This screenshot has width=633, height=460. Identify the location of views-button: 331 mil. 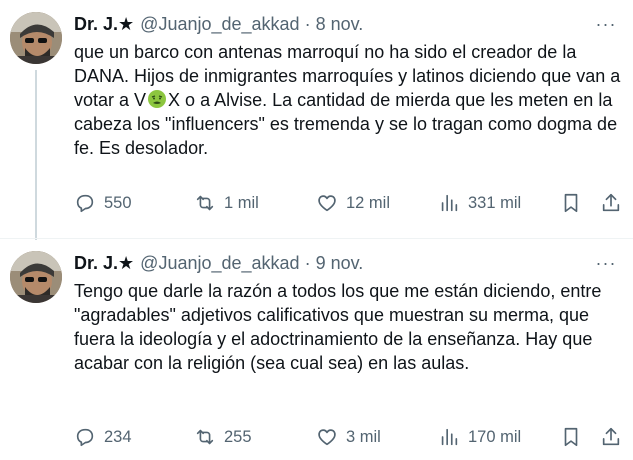
(479, 203).